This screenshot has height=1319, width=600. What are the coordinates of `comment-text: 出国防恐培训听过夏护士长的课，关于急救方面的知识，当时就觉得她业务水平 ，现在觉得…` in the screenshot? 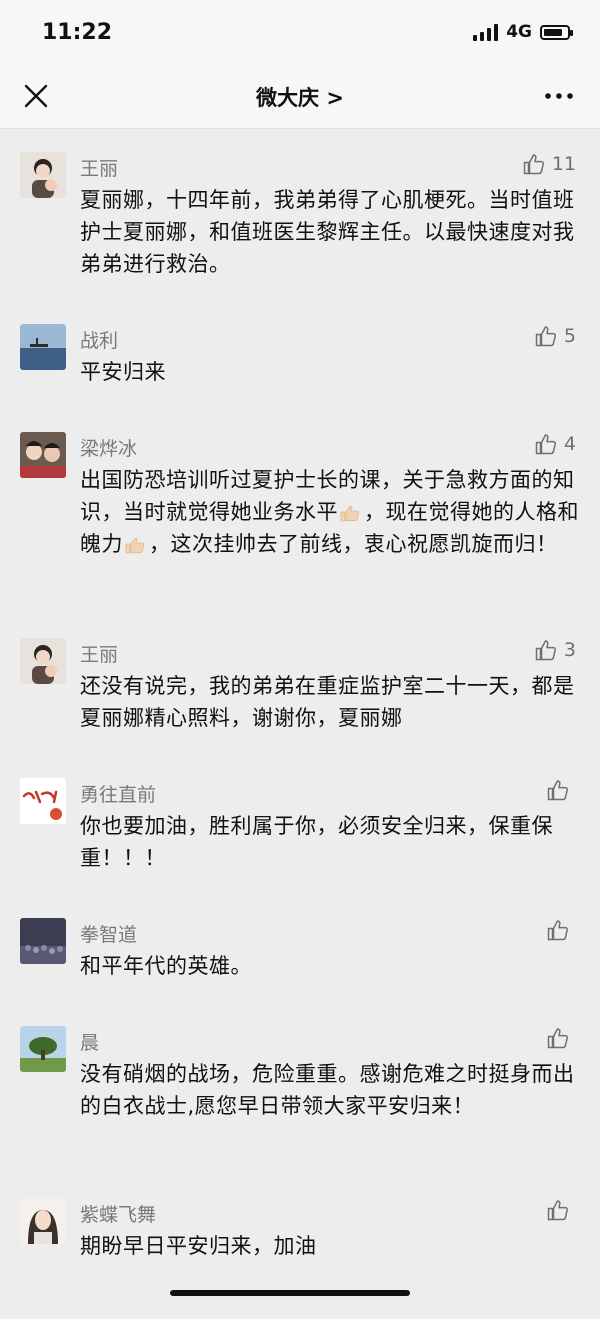 It's located at (330, 512).